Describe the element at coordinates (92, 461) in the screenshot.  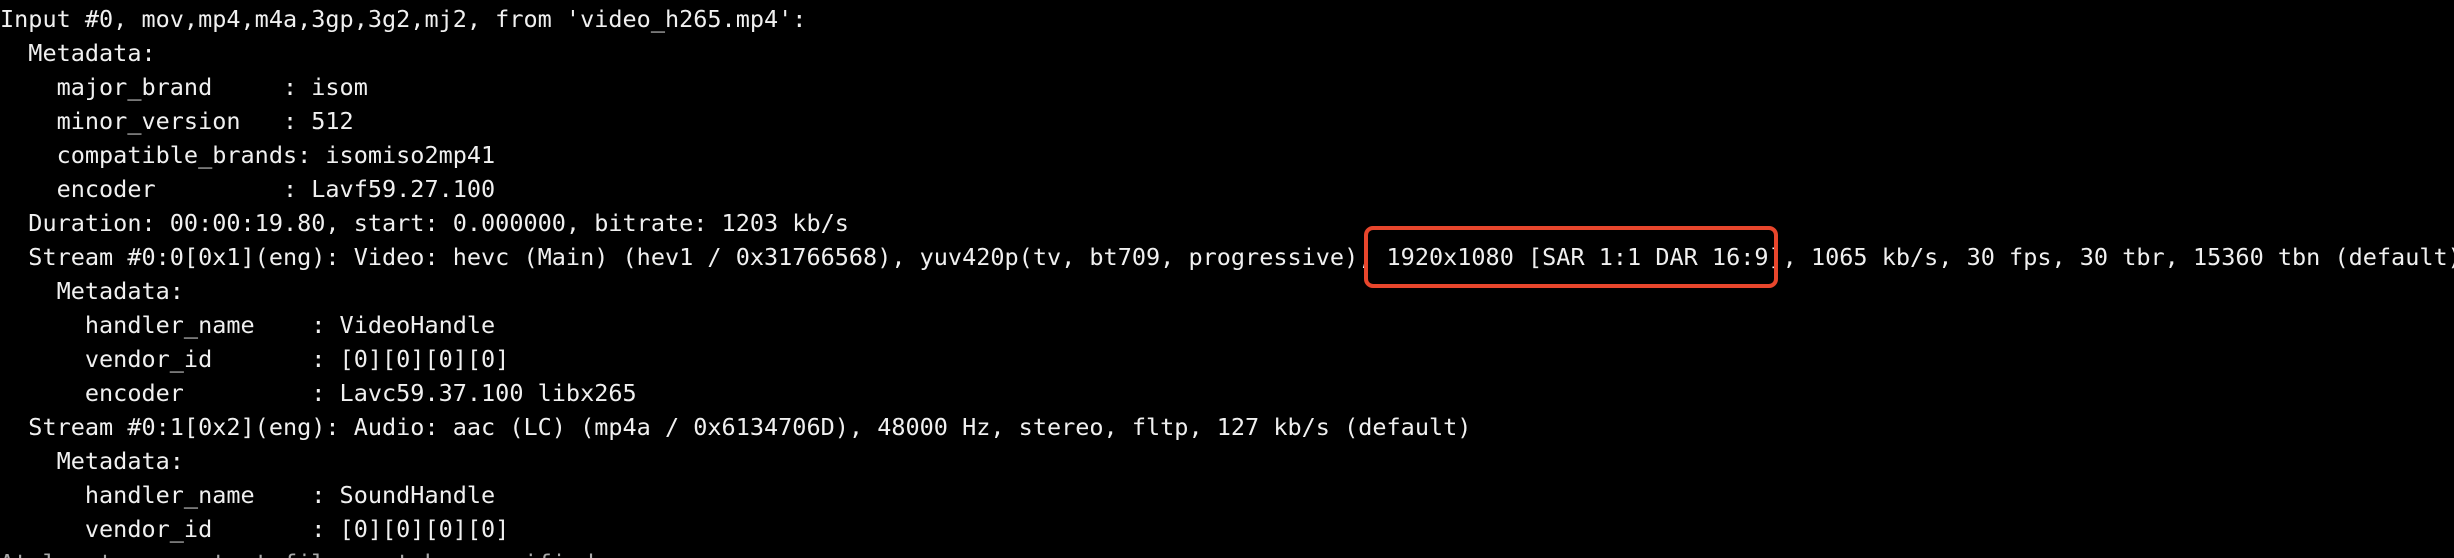
I see `audio-metadata-header: Metadata:` at that location.